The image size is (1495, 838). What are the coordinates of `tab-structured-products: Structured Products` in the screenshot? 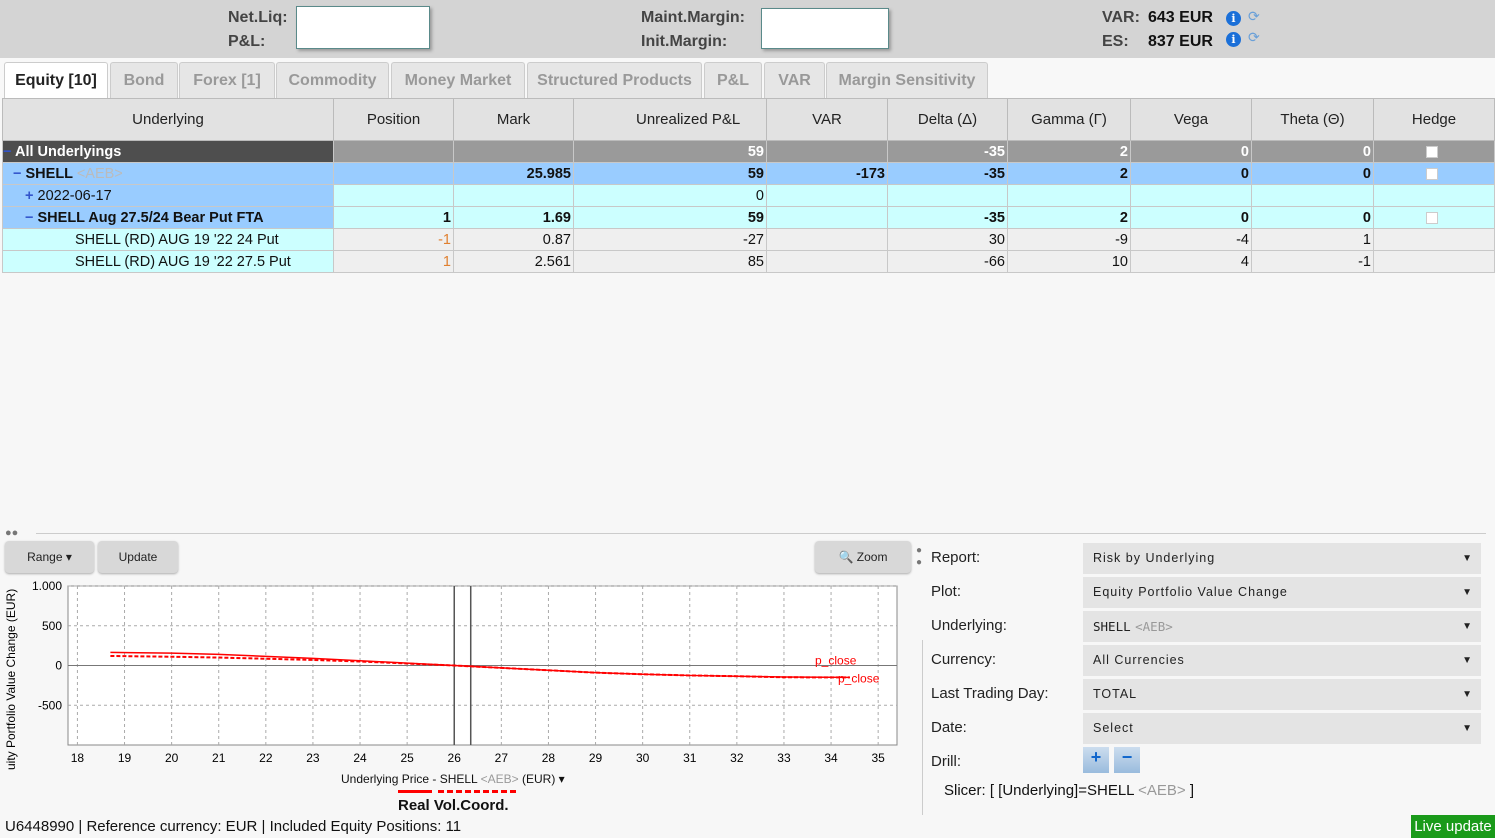 It's located at (614, 80).